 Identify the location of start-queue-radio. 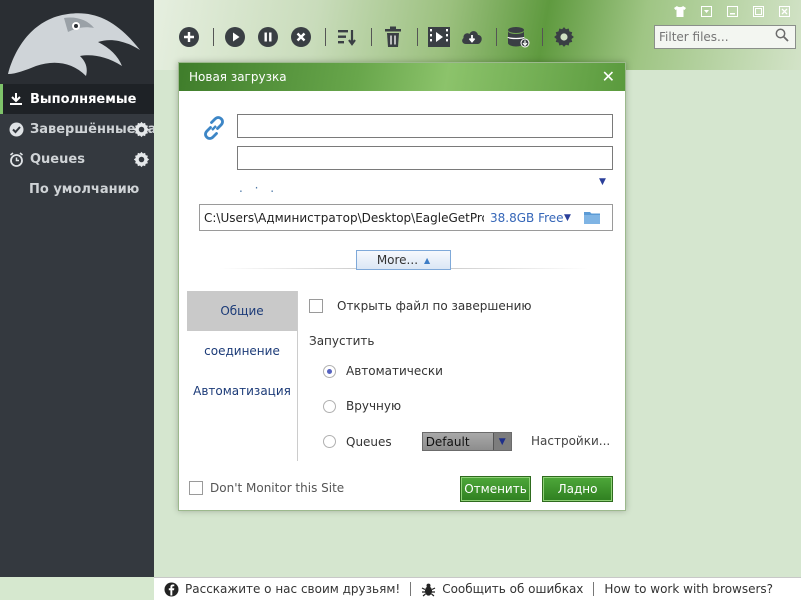
(329, 441).